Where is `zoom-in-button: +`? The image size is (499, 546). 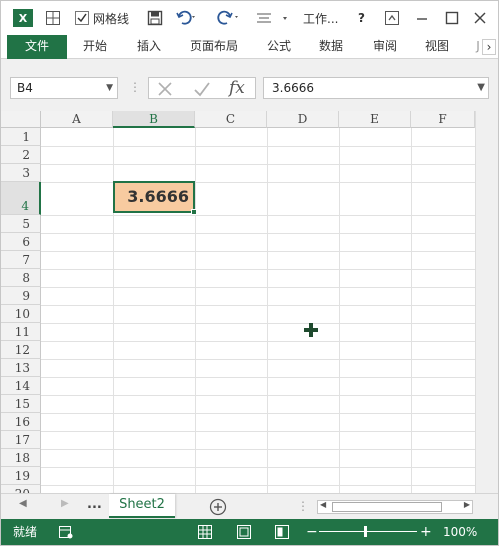
zoom-in-button: + is located at coordinates (426, 532).